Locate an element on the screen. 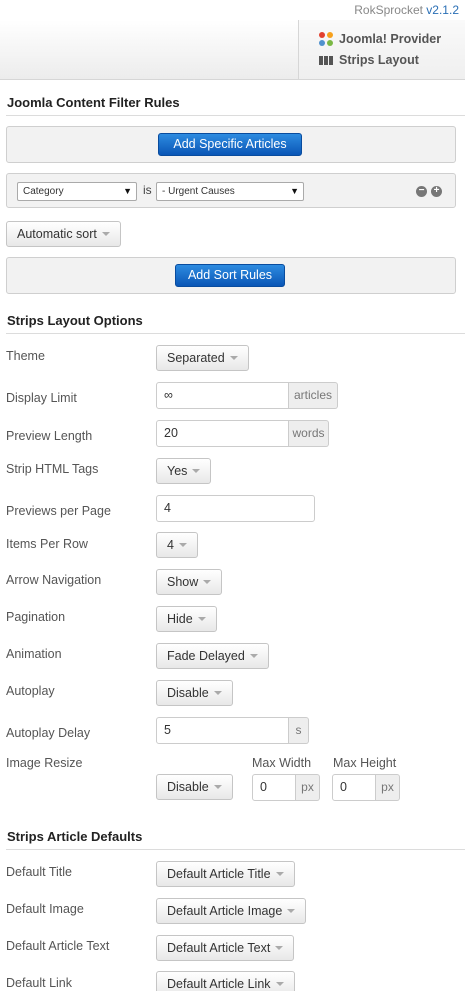 The image size is (465, 991). pagination-value: Hide is located at coordinates (180, 619).